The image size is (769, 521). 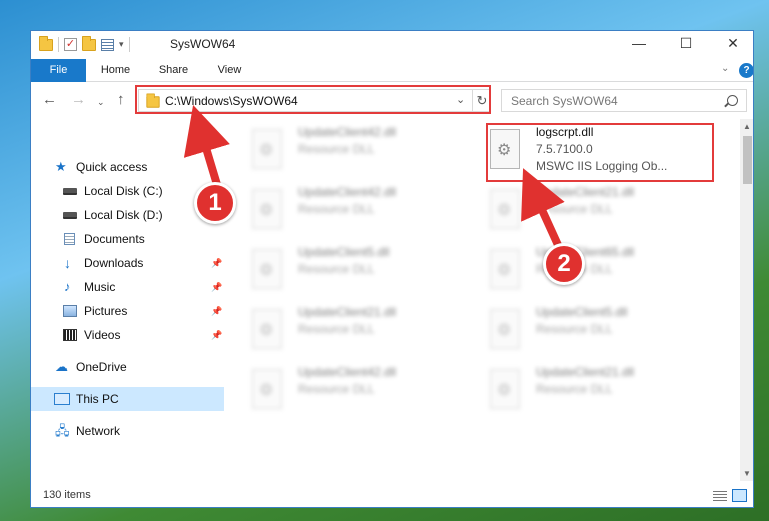 I want to click on sidebar-item-label: Local Disk (C:), so click(x=123, y=191).